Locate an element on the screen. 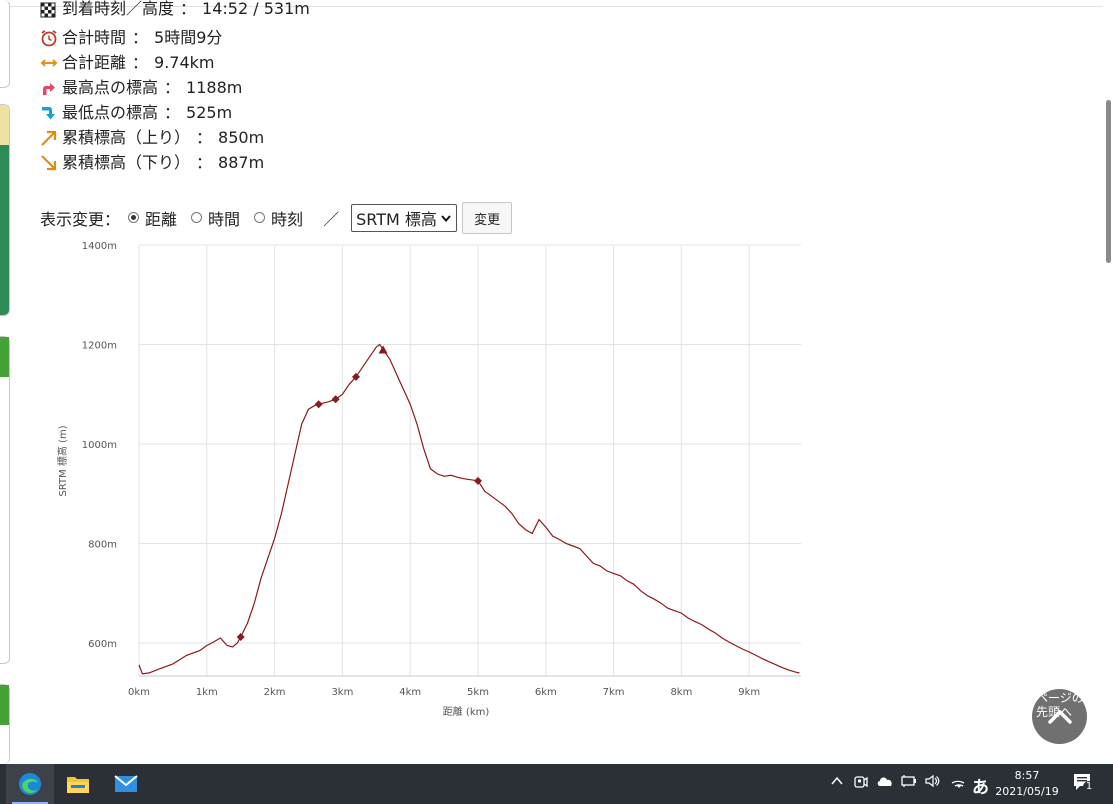 This screenshot has height=804, width=1113. notification-count: 1 is located at coordinates (1089, 787).